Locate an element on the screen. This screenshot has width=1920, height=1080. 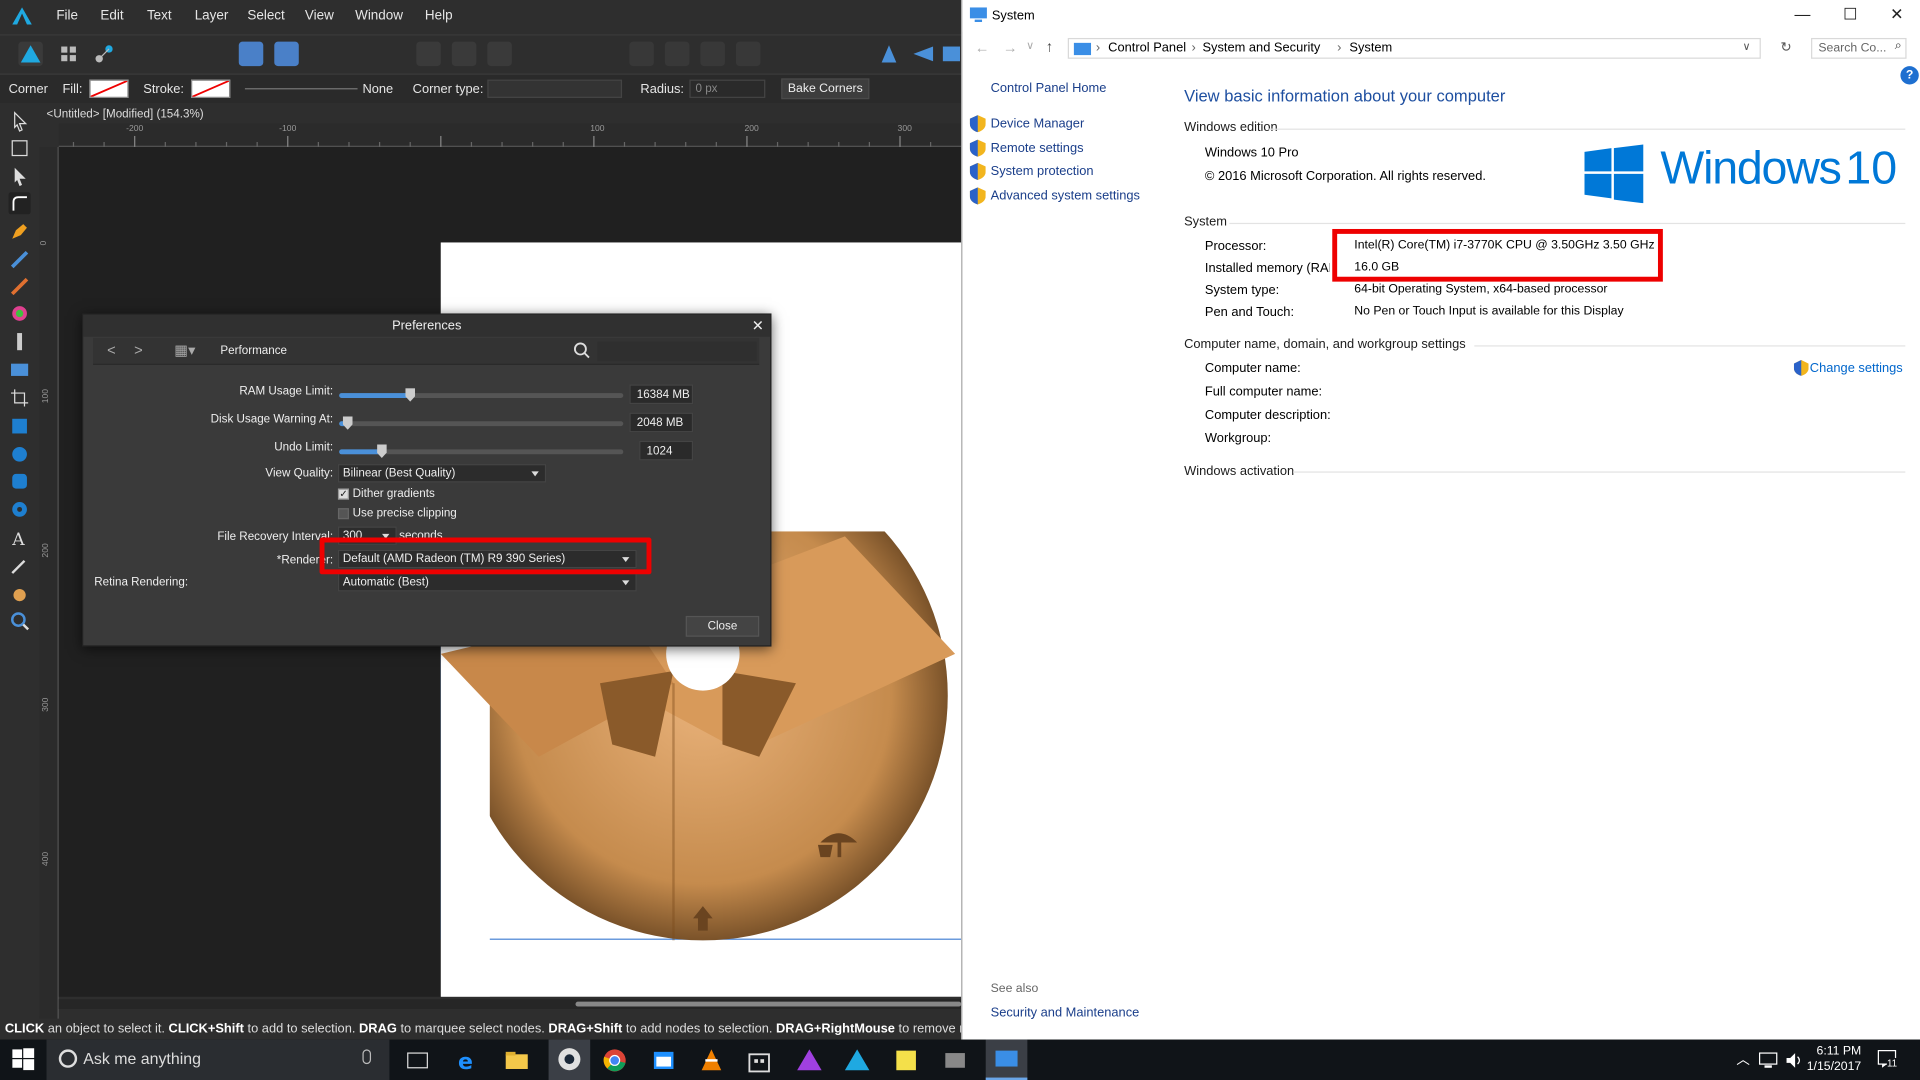
menu-view: View is located at coordinates (319, 16).